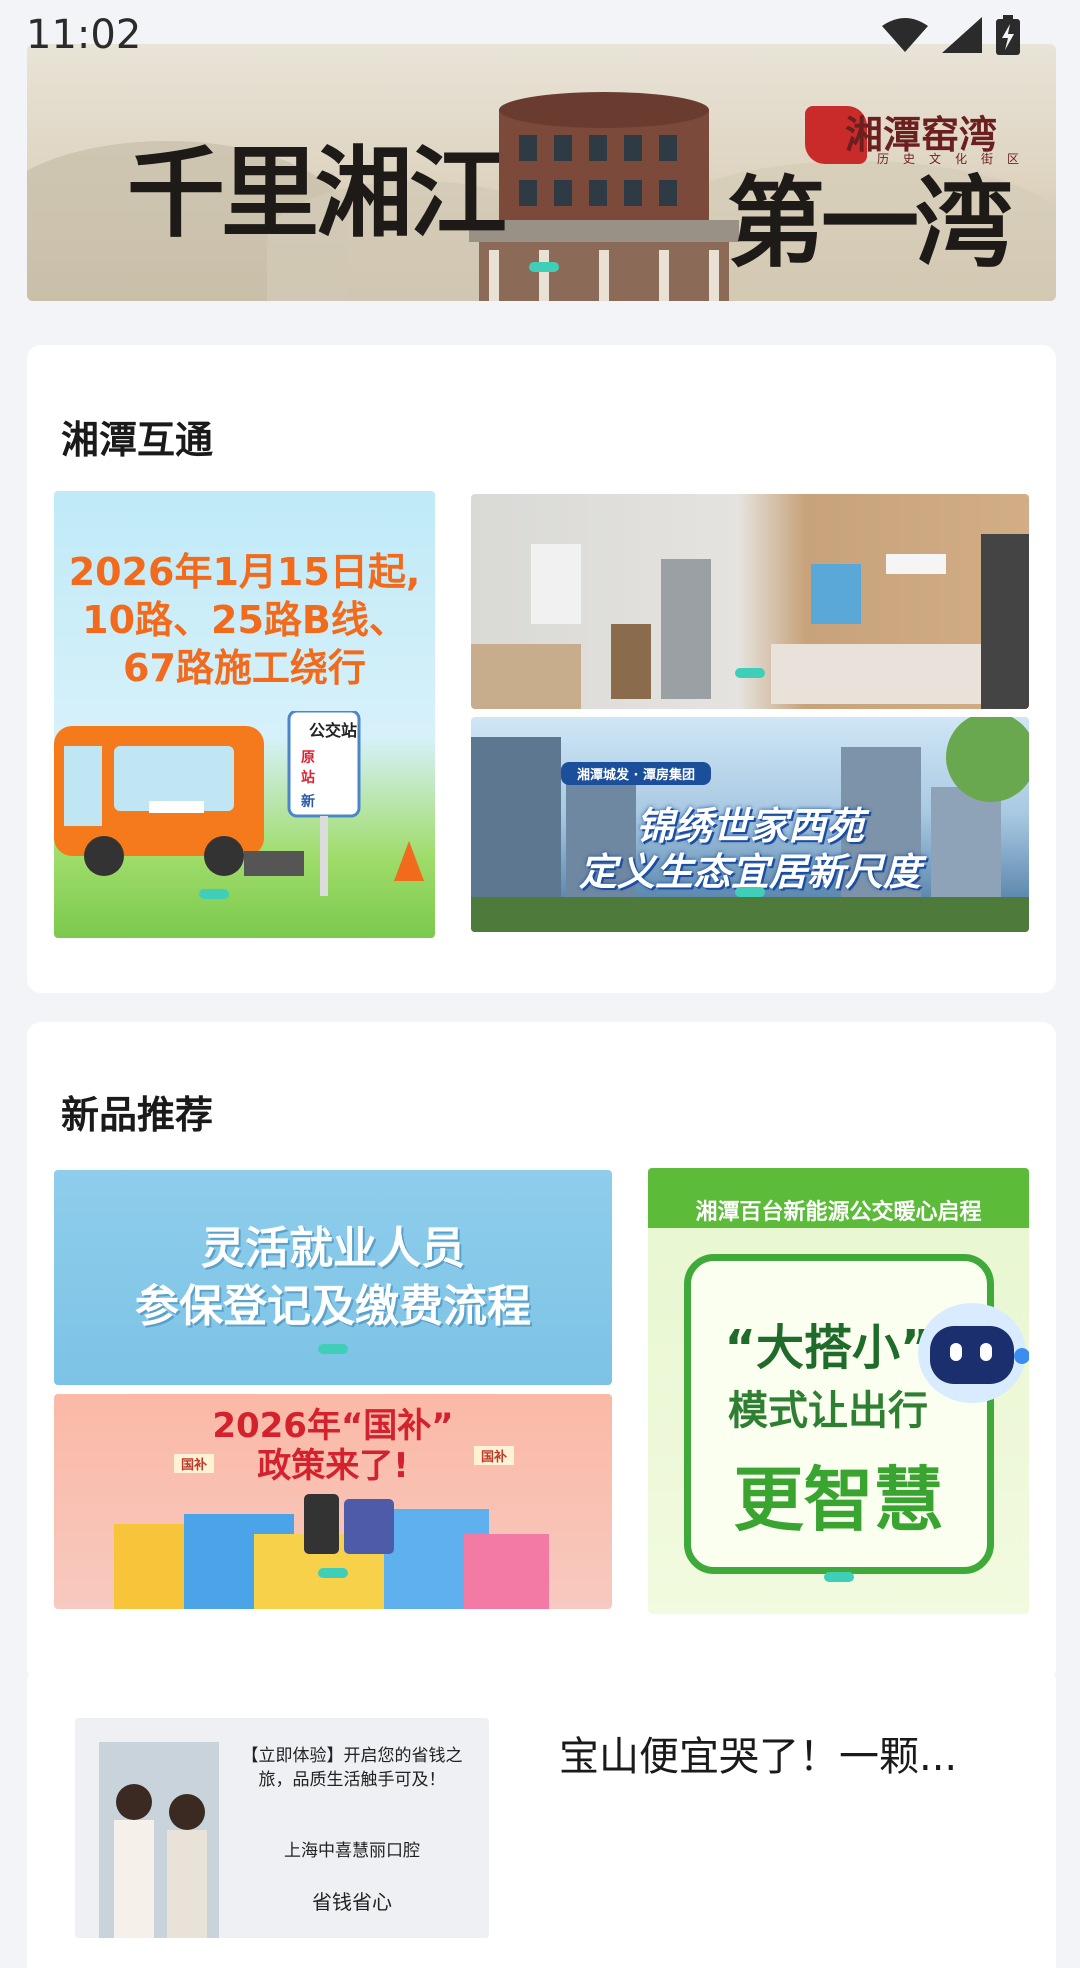  Describe the element at coordinates (194, 1463) in the screenshot. I see `subsidy-tag-left: 国补` at that location.